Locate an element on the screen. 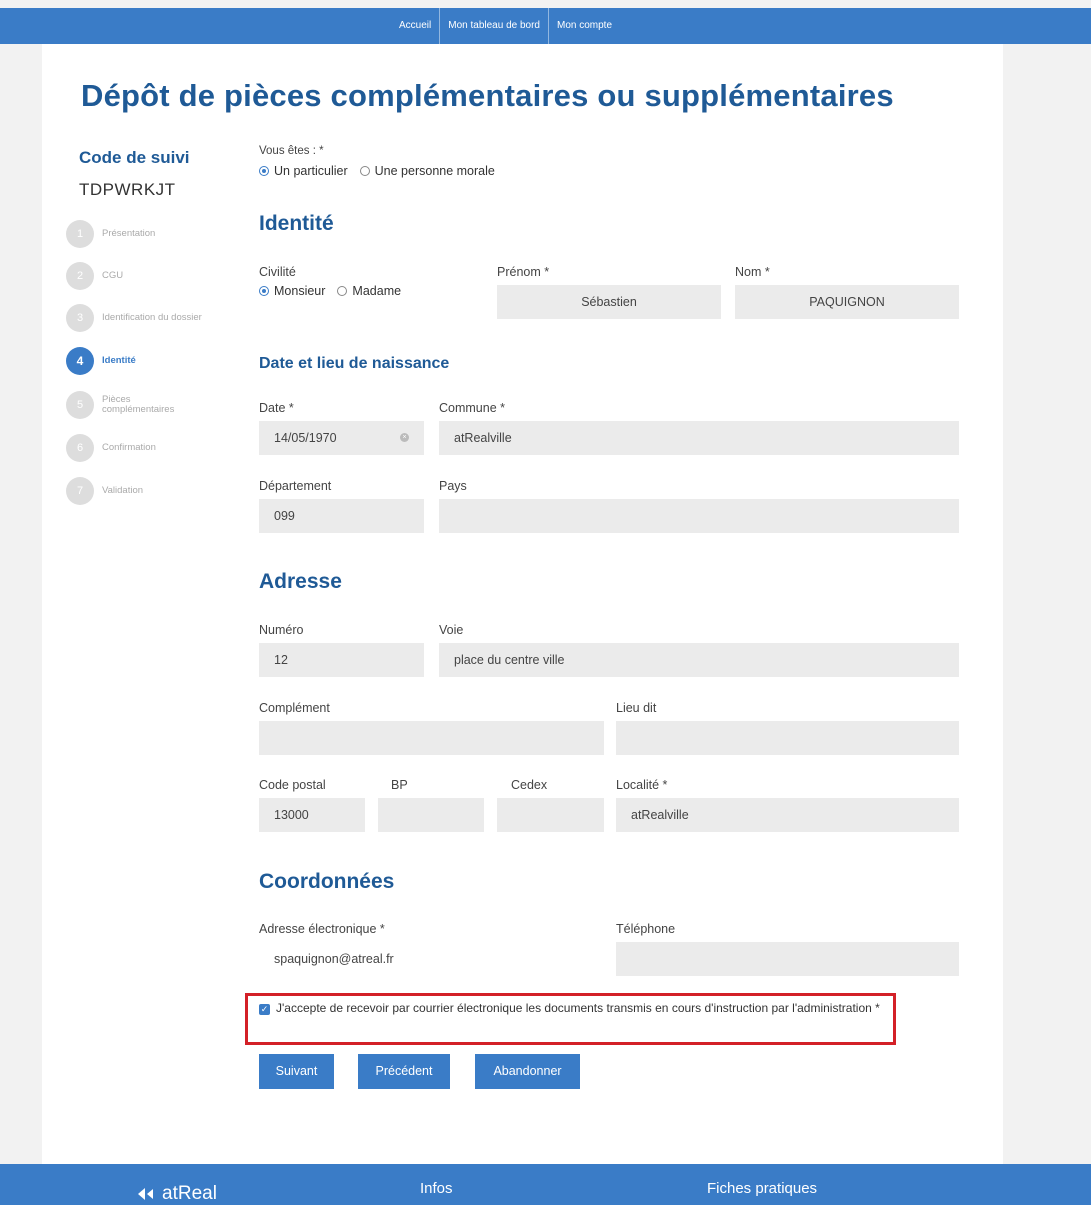 The image size is (1091, 1205). step-number: 7 is located at coordinates (80, 491).